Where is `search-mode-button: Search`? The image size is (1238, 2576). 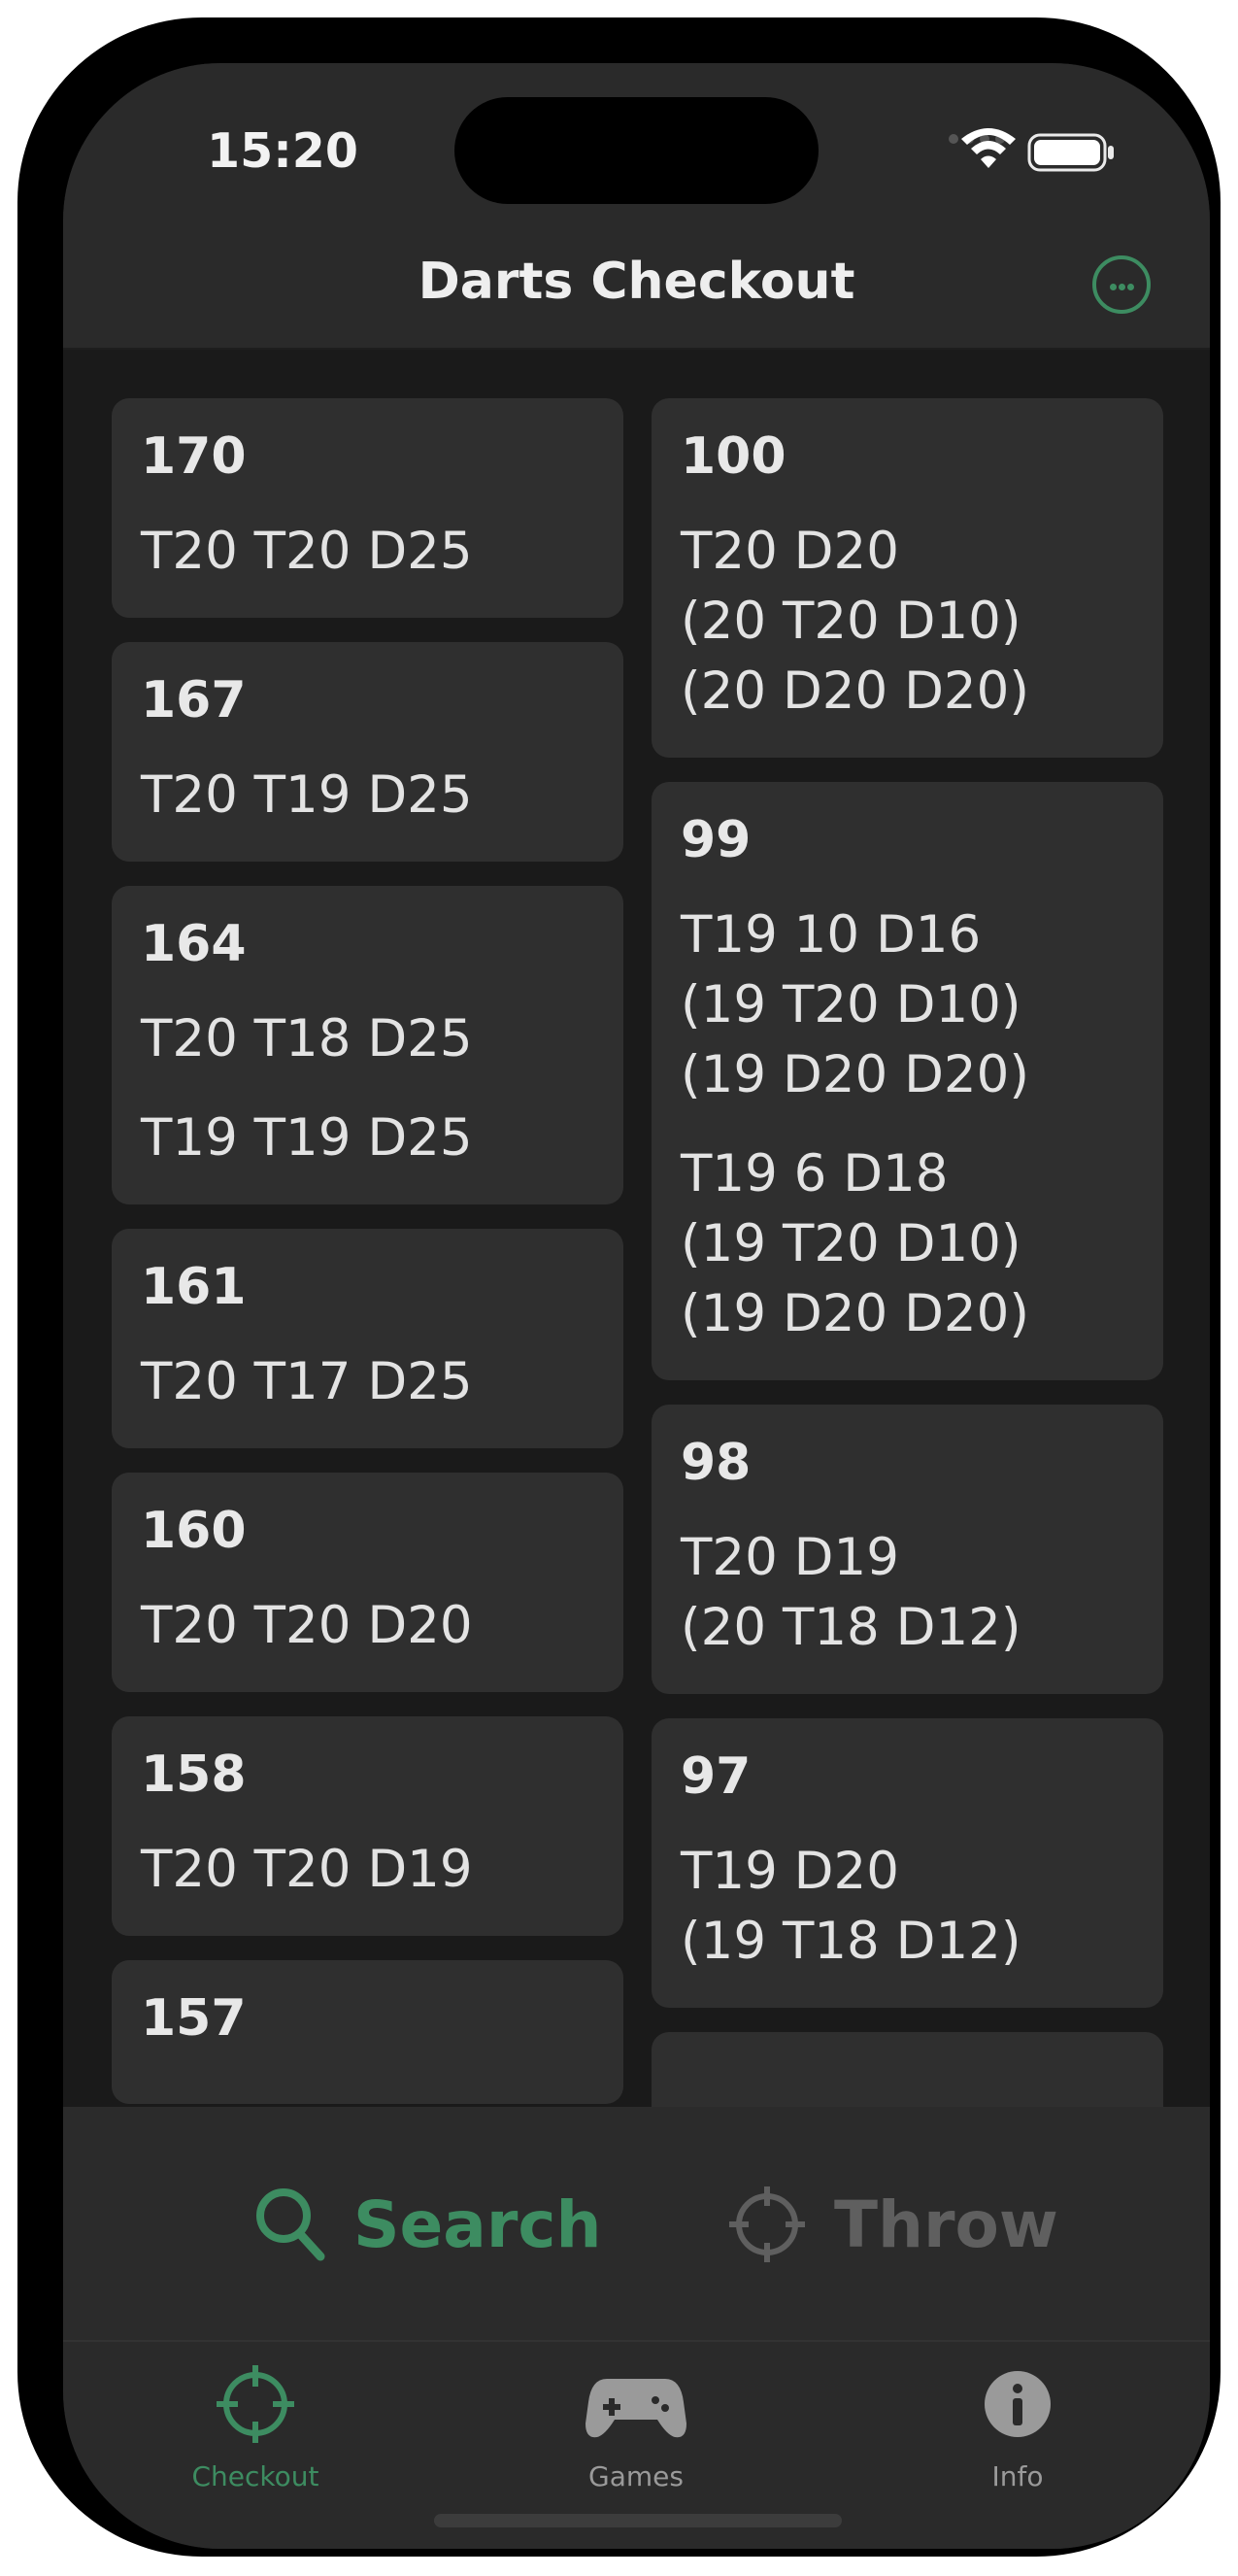
search-mode-button: Search is located at coordinates (428, 2224).